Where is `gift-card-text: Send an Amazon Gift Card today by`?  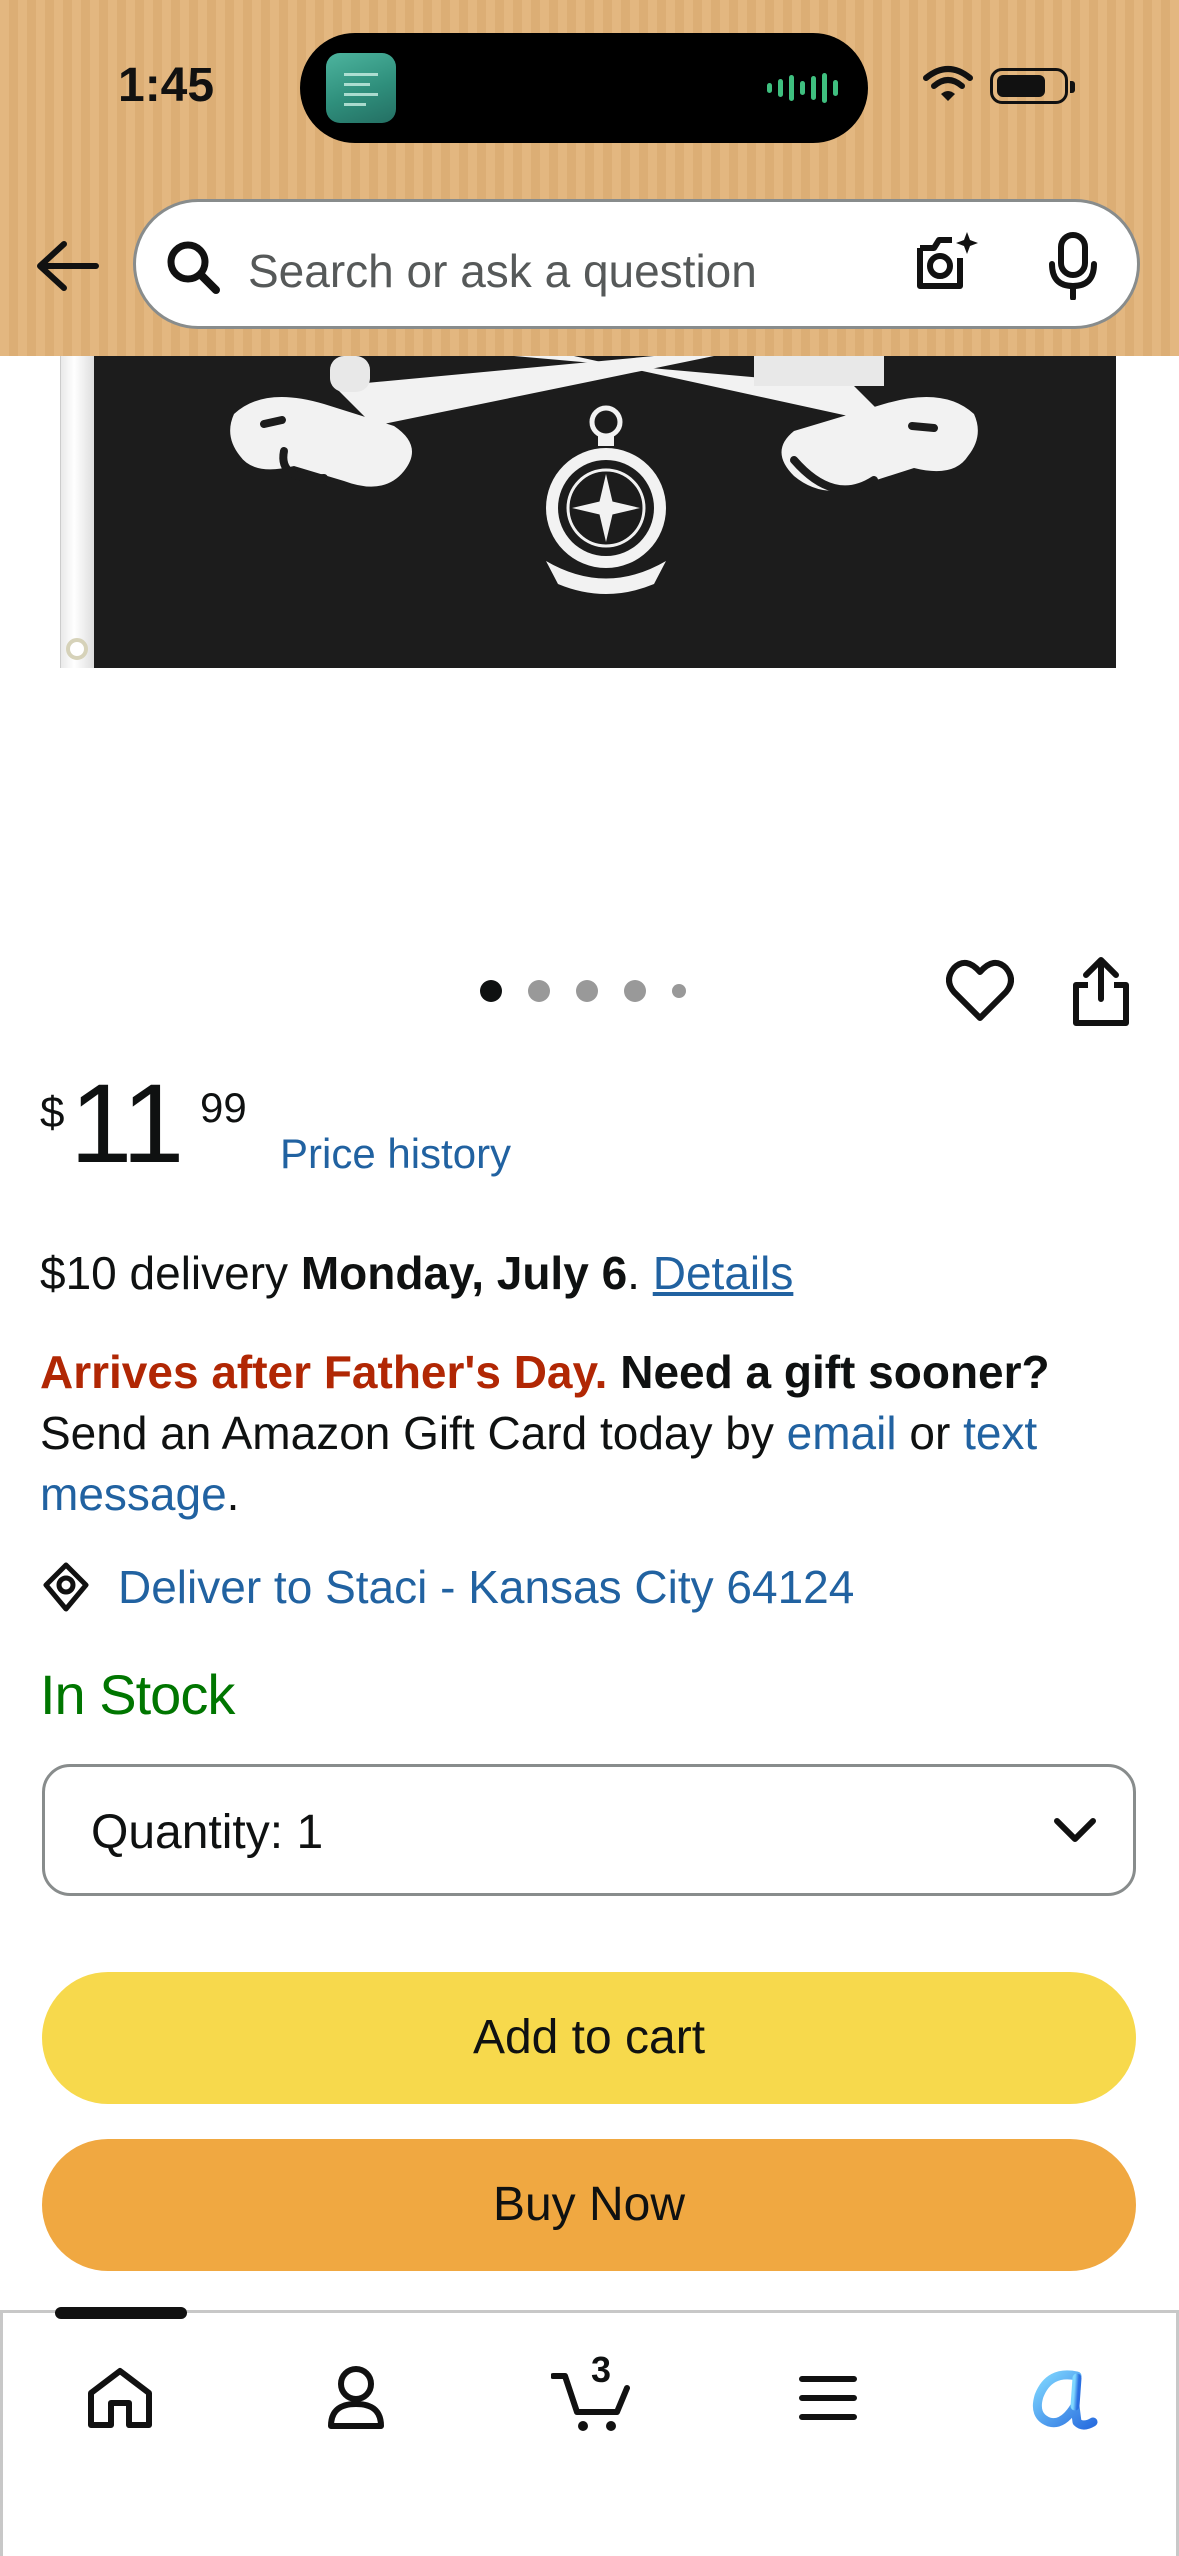
gift-card-text: Send an Amazon Gift Card today by is located at coordinates (407, 1433).